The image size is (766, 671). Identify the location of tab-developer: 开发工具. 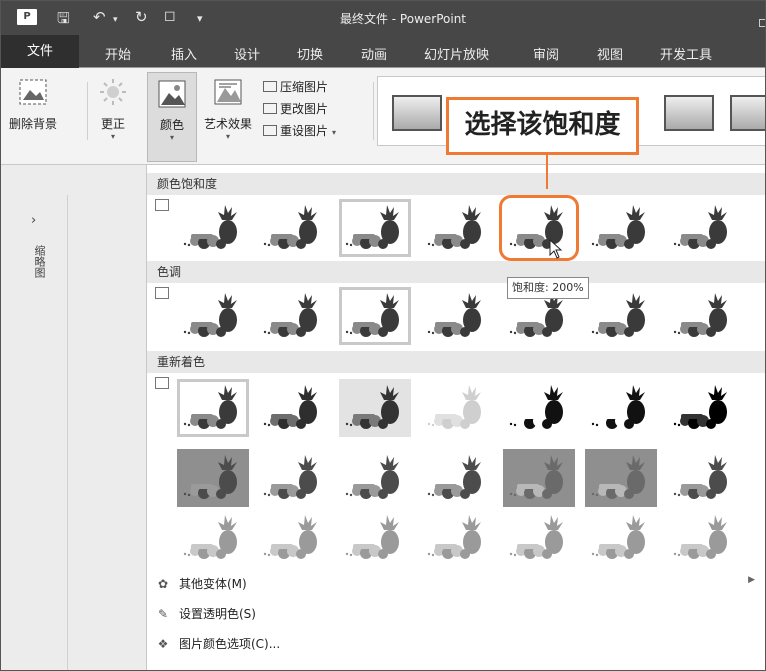
(686, 53).